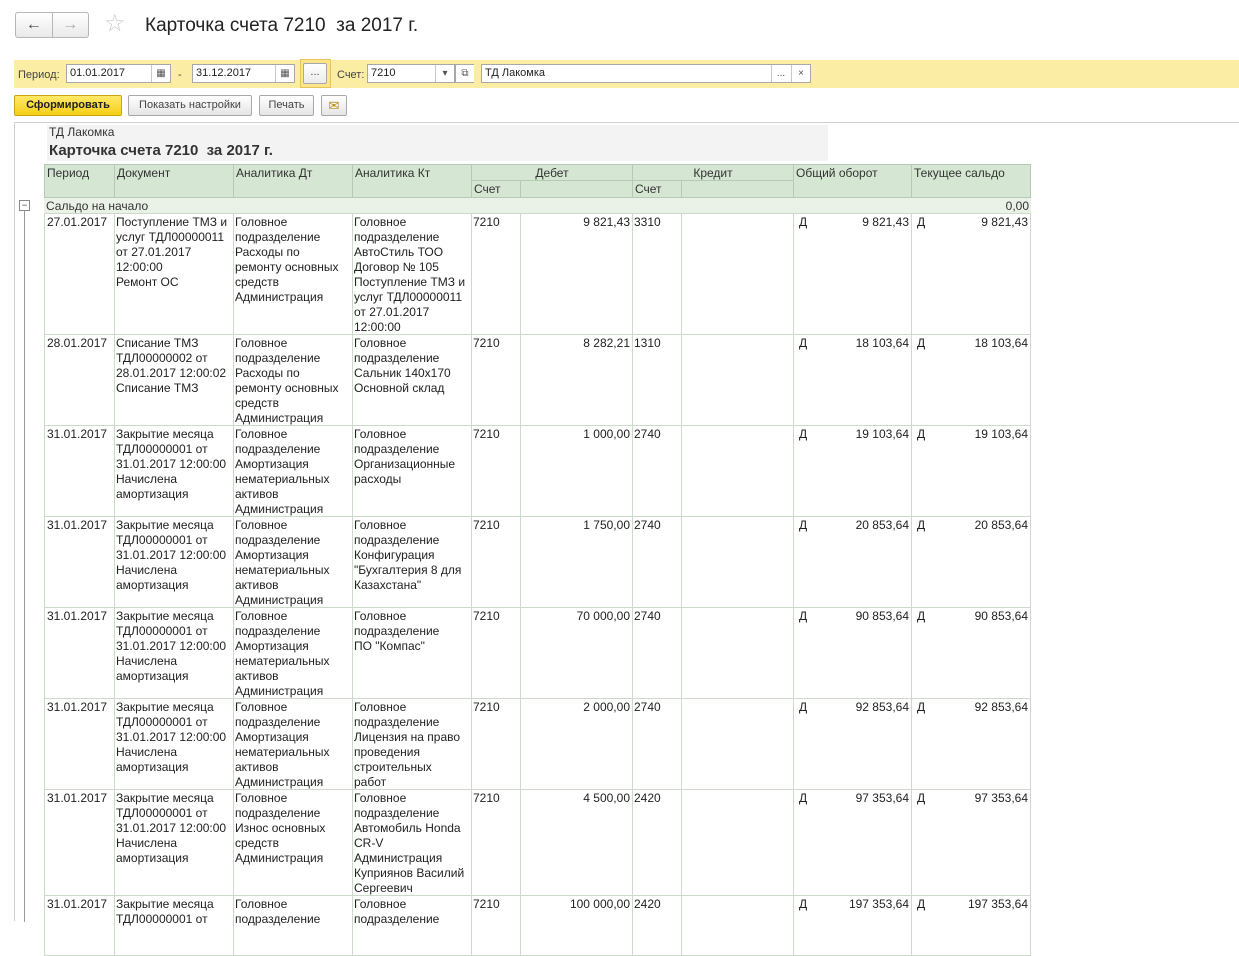  Describe the element at coordinates (412, 653) in the screenshot. I see `cell-kt: Головное подразделение ПО "Компас"` at that location.